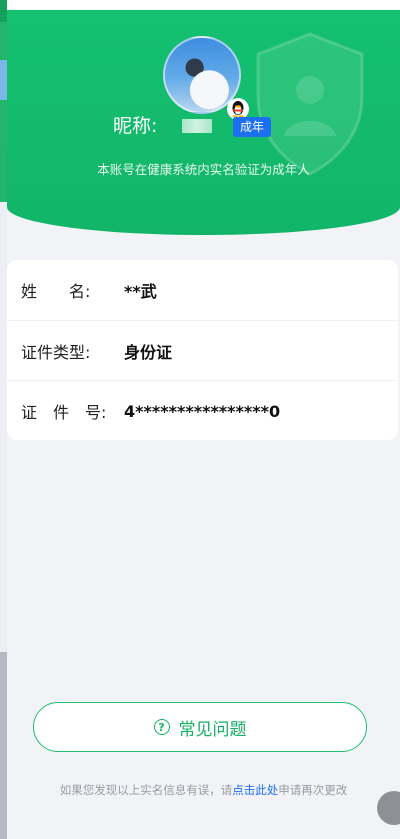 The height and width of the screenshot is (839, 400). I want to click on id-type-label: 证件类型:, so click(56, 352).